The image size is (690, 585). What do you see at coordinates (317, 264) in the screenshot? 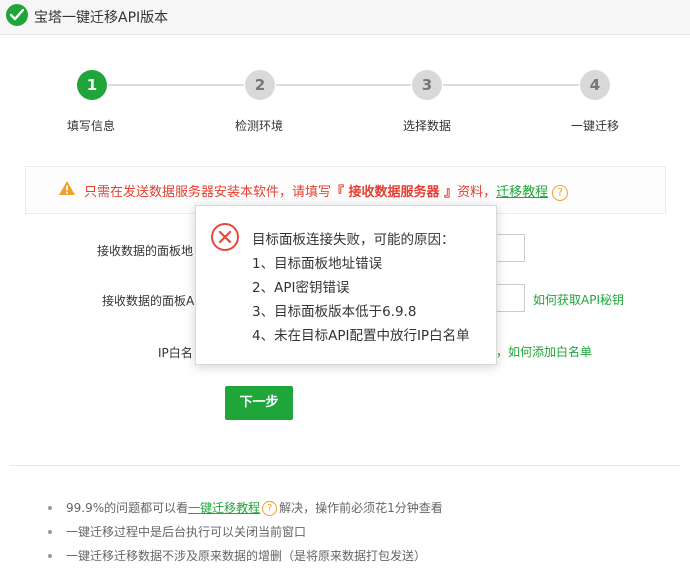
I see `error-reason: 1、目标面板地址错误` at bounding box center [317, 264].